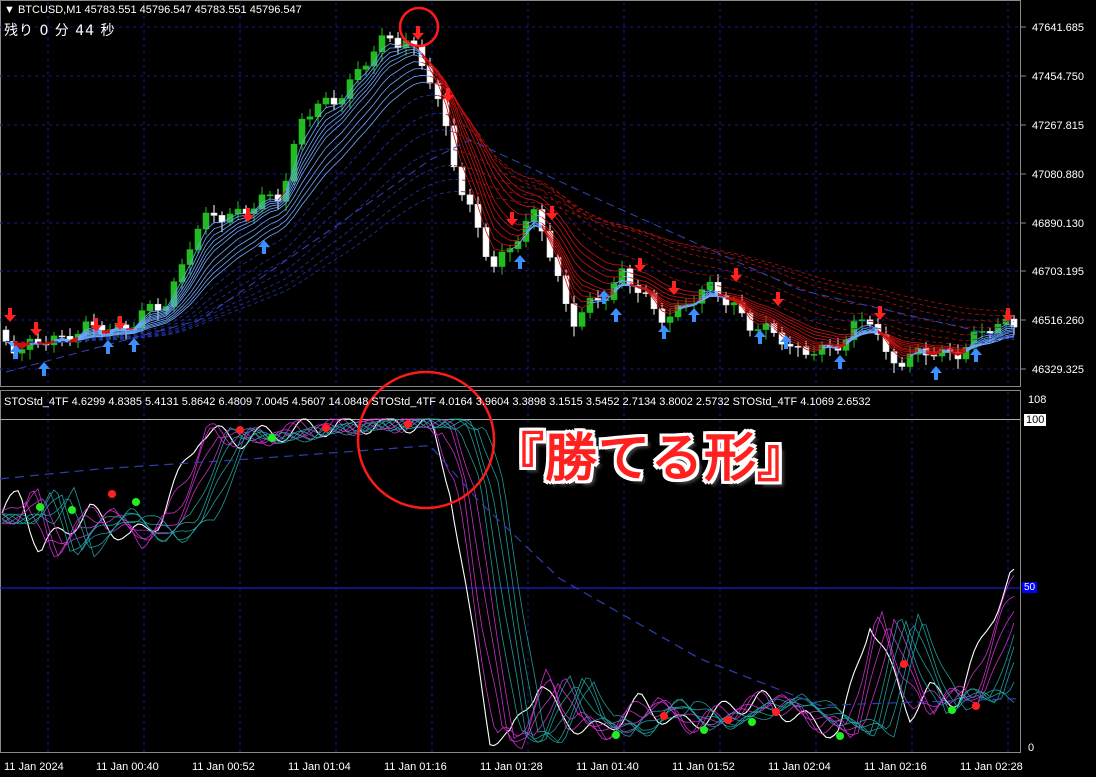 This screenshot has width=1096, height=777. Describe the element at coordinates (1031, 748) in the screenshot. I see `level-0-label: 0` at that location.